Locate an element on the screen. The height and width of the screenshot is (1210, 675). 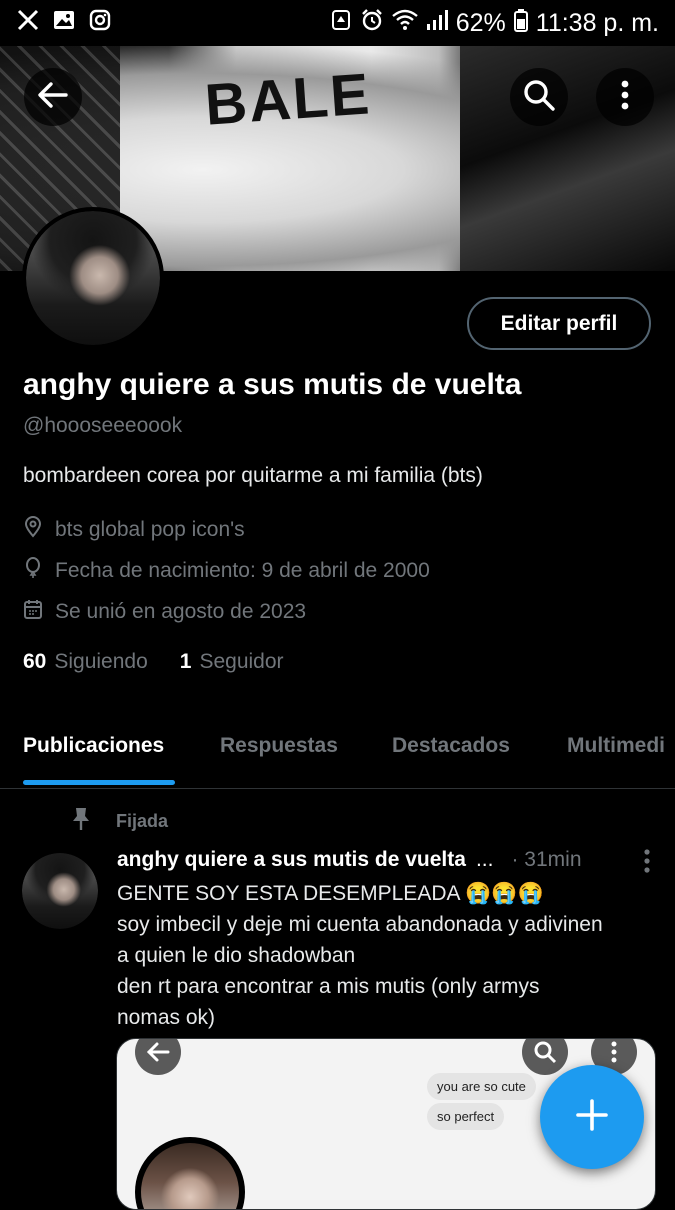
tab-publicaciones: Publicaciones is located at coordinates (93, 746).